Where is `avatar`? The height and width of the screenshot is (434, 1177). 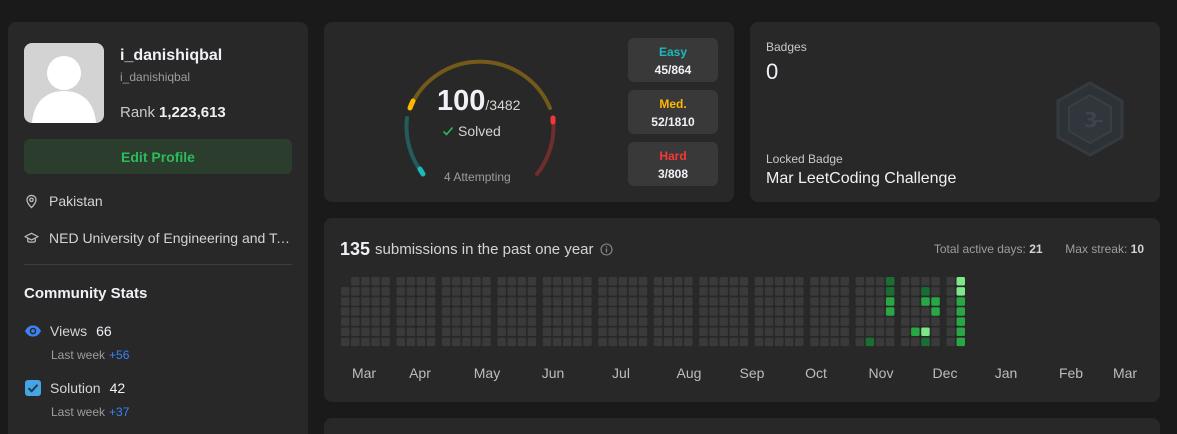
avatar is located at coordinates (64, 83).